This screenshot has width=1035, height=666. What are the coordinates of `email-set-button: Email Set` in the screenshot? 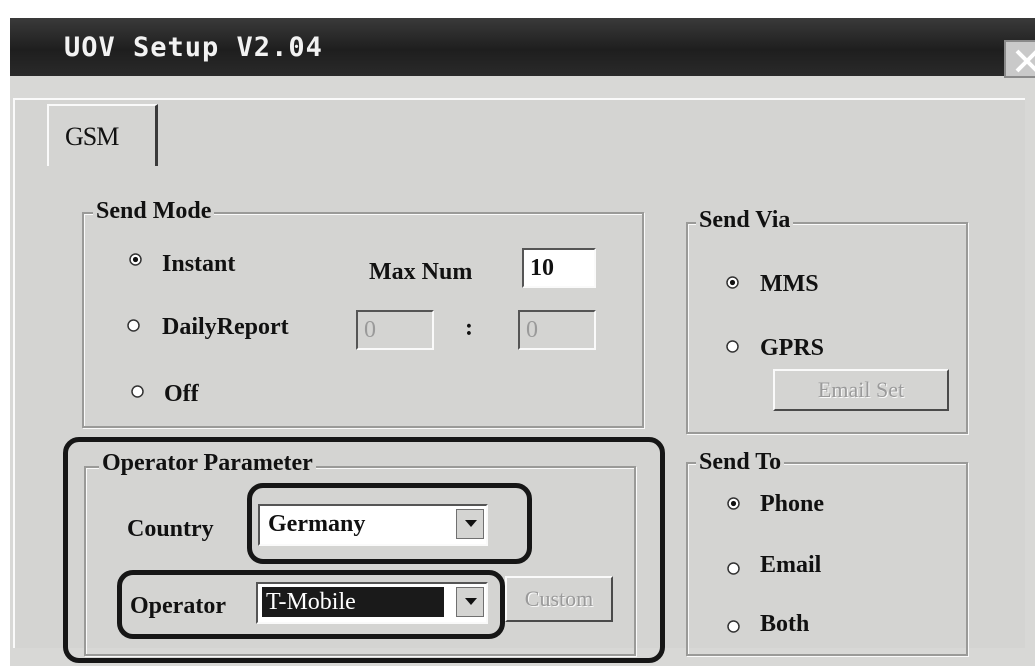 It's located at (861, 390).